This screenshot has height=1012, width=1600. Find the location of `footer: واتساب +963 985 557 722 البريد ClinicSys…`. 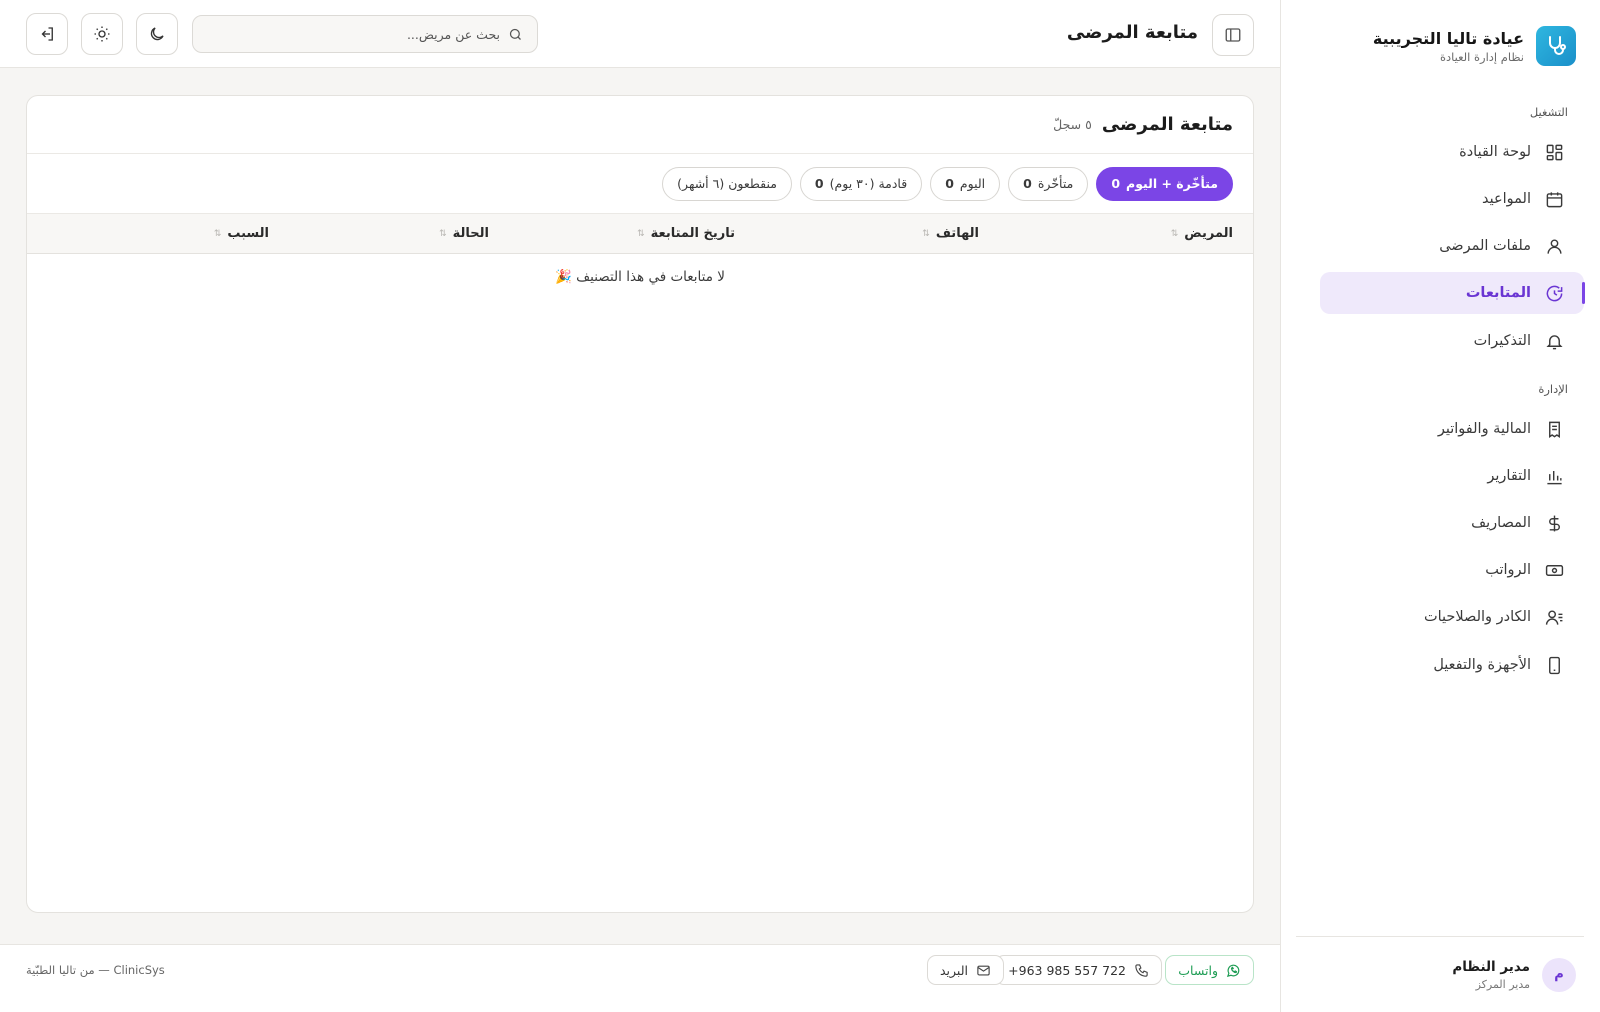

footer: واتساب +963 985 557 722 البريد ClinicSys… is located at coordinates (640, 978).